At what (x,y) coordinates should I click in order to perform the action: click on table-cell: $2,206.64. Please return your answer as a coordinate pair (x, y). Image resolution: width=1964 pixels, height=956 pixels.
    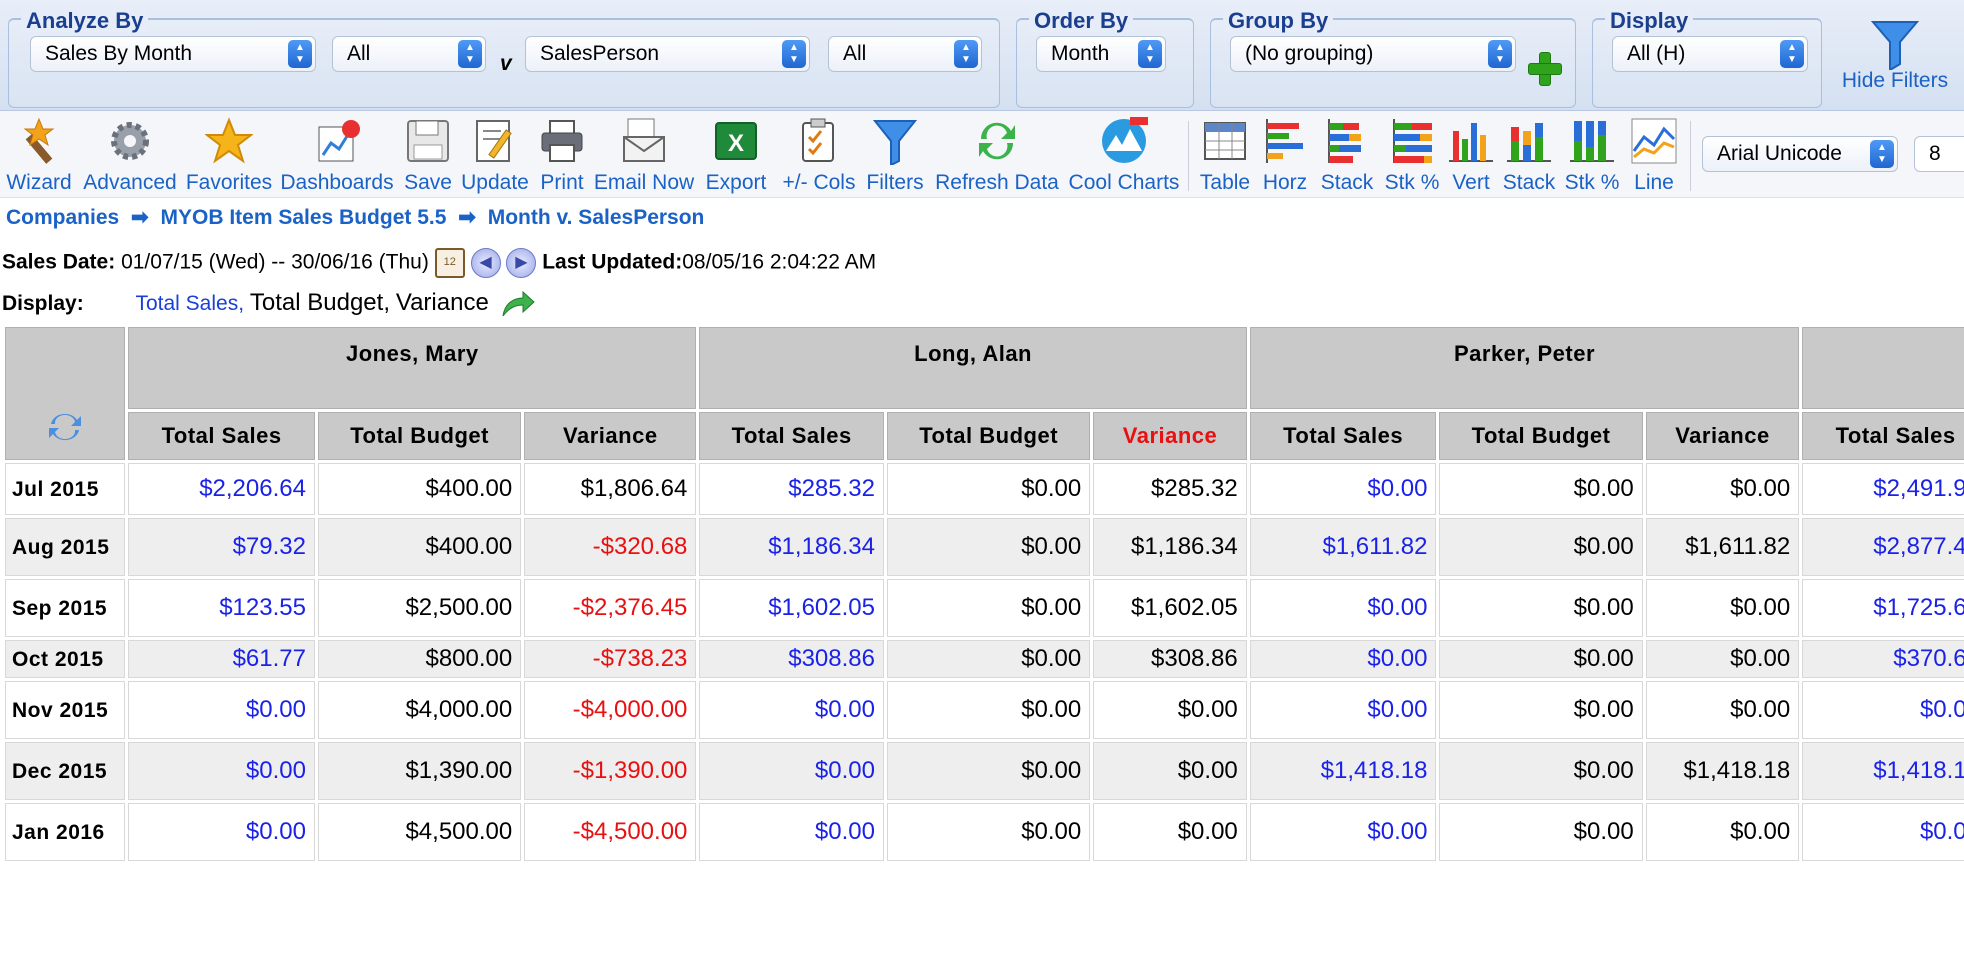
    Looking at the image, I should click on (221, 489).